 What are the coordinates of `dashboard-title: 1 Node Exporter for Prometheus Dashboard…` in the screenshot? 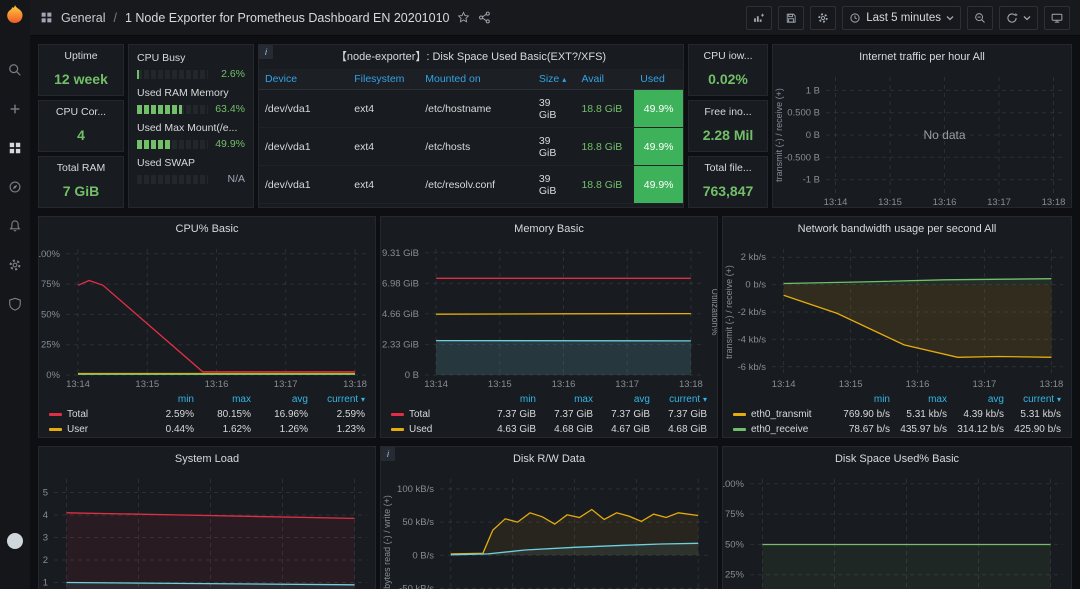 It's located at (287, 18).